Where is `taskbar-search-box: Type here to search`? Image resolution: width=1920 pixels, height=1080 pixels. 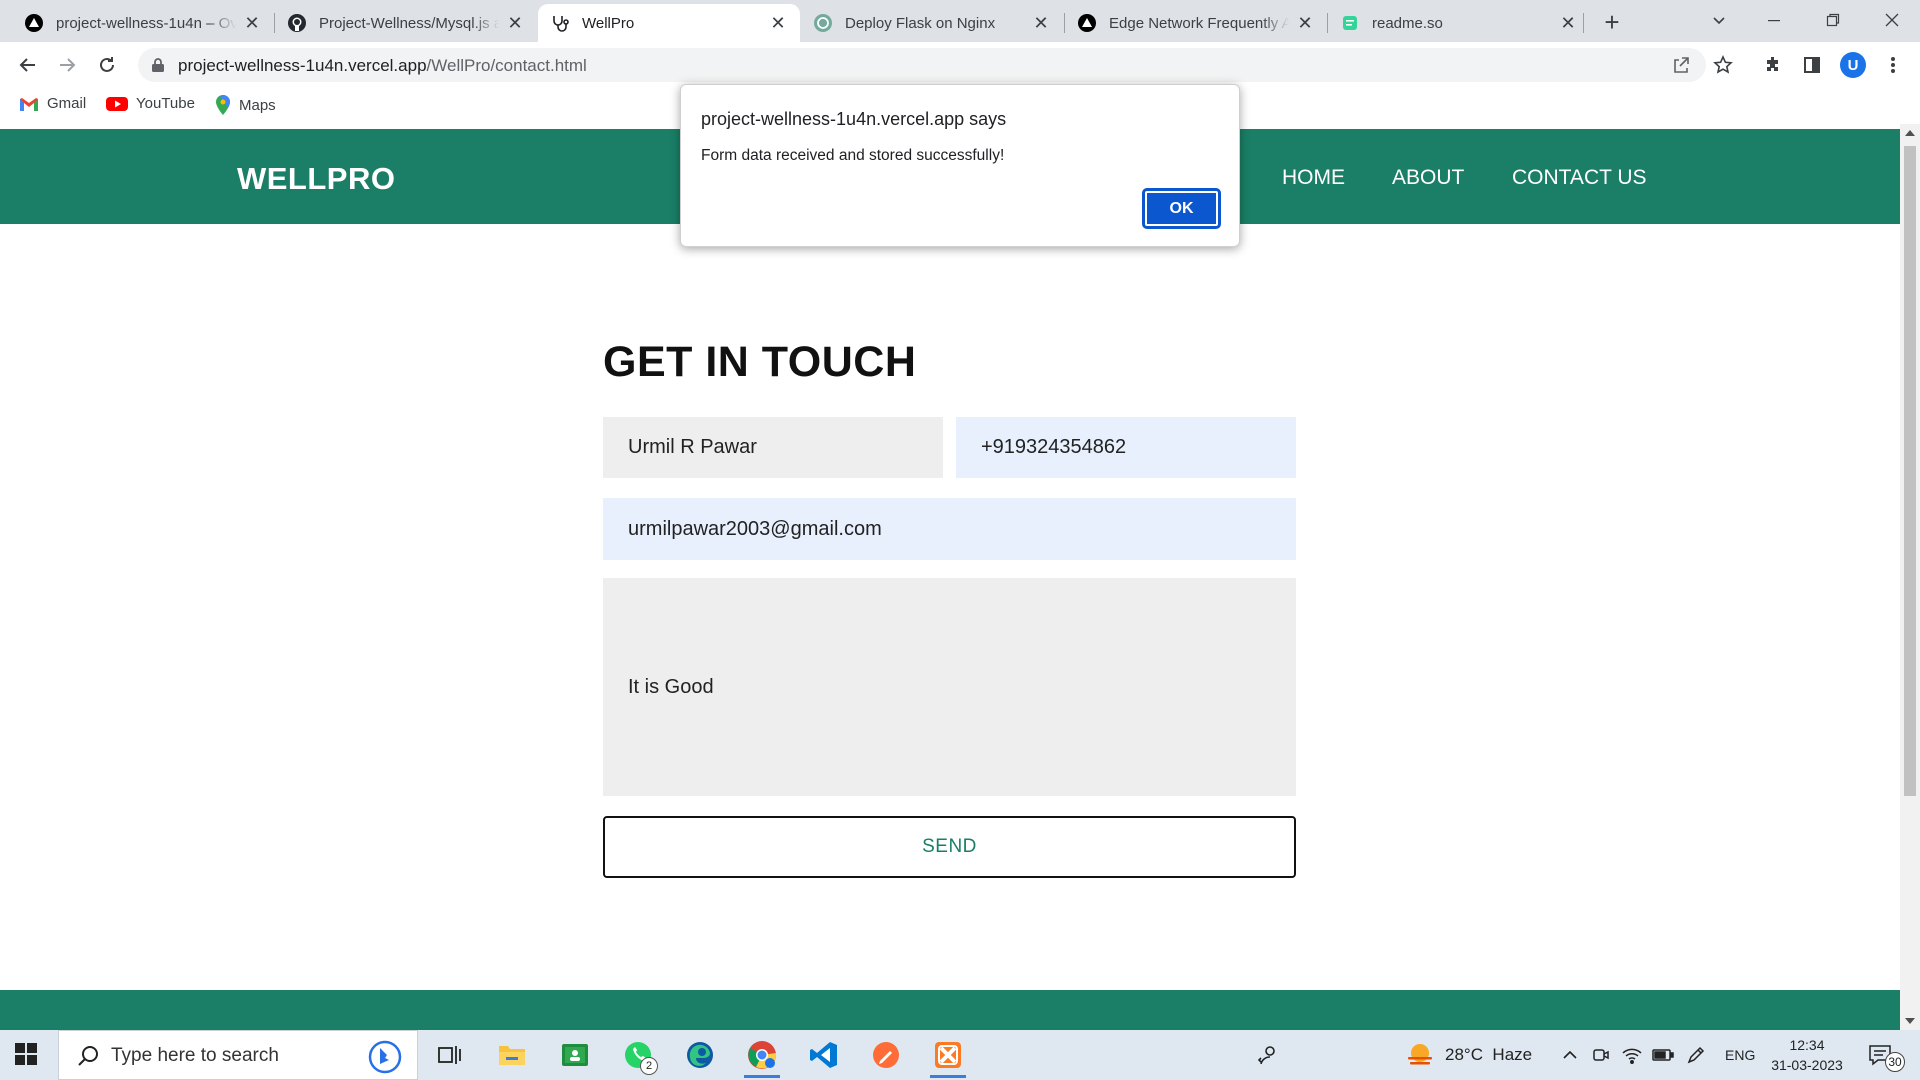 taskbar-search-box: Type here to search is located at coordinates (238, 1055).